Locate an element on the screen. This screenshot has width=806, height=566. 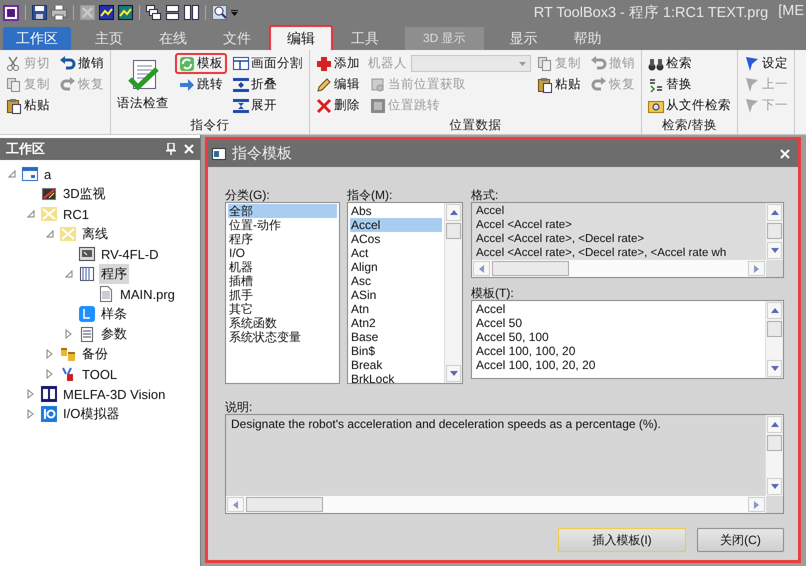
tree-item: 离线 is located at coordinates (95, 234).